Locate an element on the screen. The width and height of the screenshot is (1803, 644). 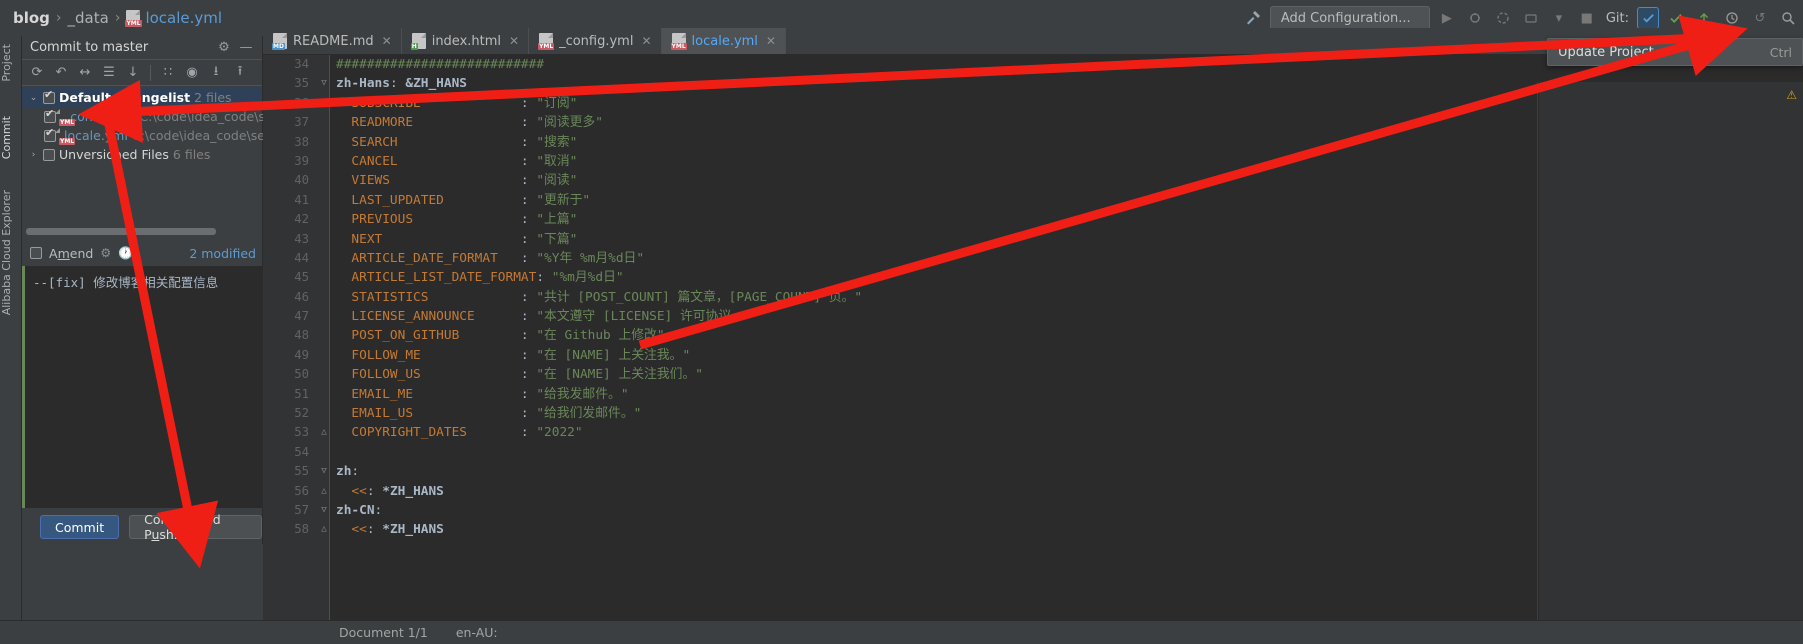
code-text: POST_ON_GITHUB : "在 Github 上修改" is located at coordinates (500, 336).